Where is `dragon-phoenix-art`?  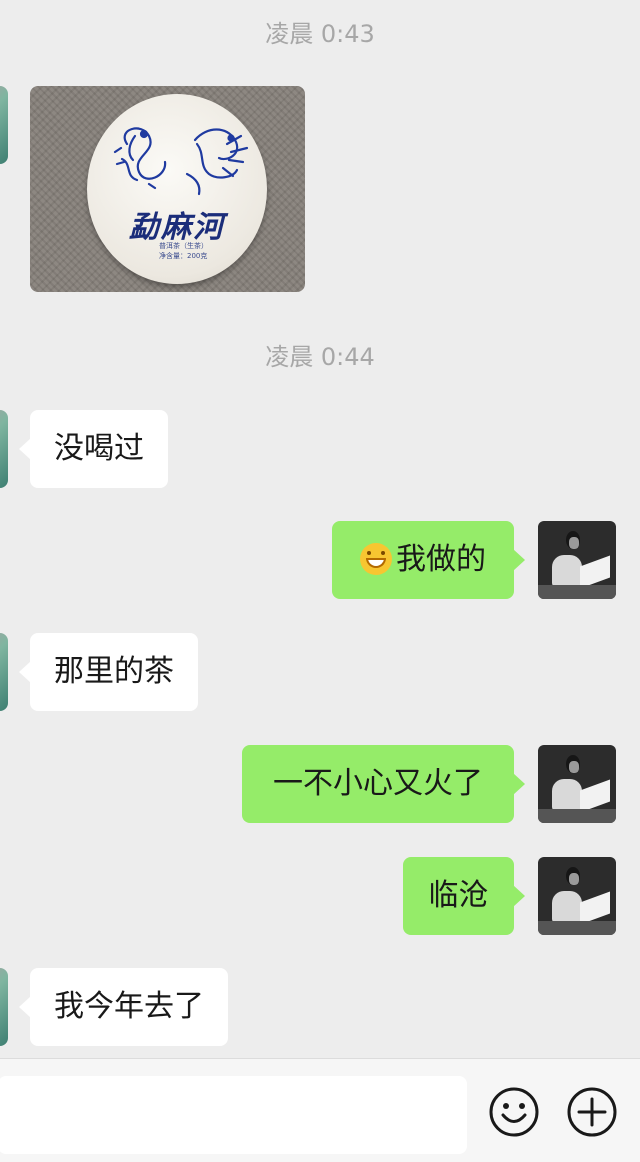 dragon-phoenix-art is located at coordinates (181, 161).